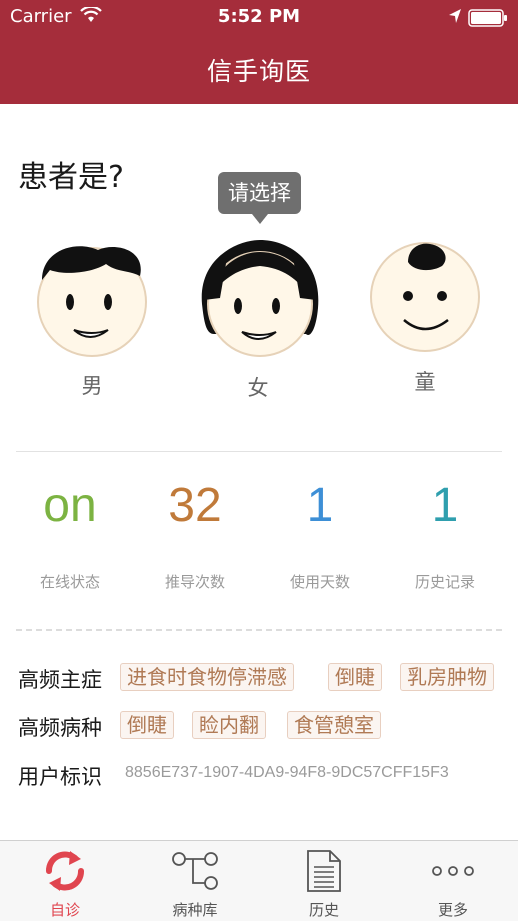 The image size is (518, 921). What do you see at coordinates (207, 677) in the screenshot?
I see `symptom-tag: 进食时食物停滞感` at bounding box center [207, 677].